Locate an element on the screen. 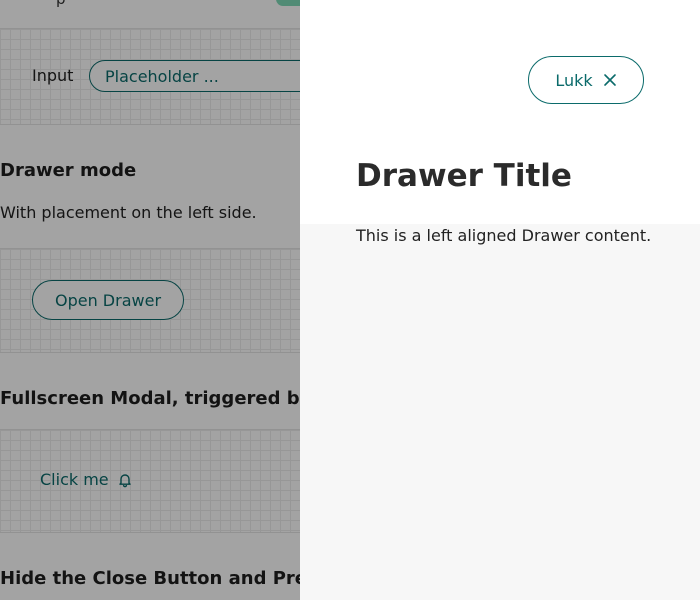  close-button-label: Lukk is located at coordinates (574, 80).